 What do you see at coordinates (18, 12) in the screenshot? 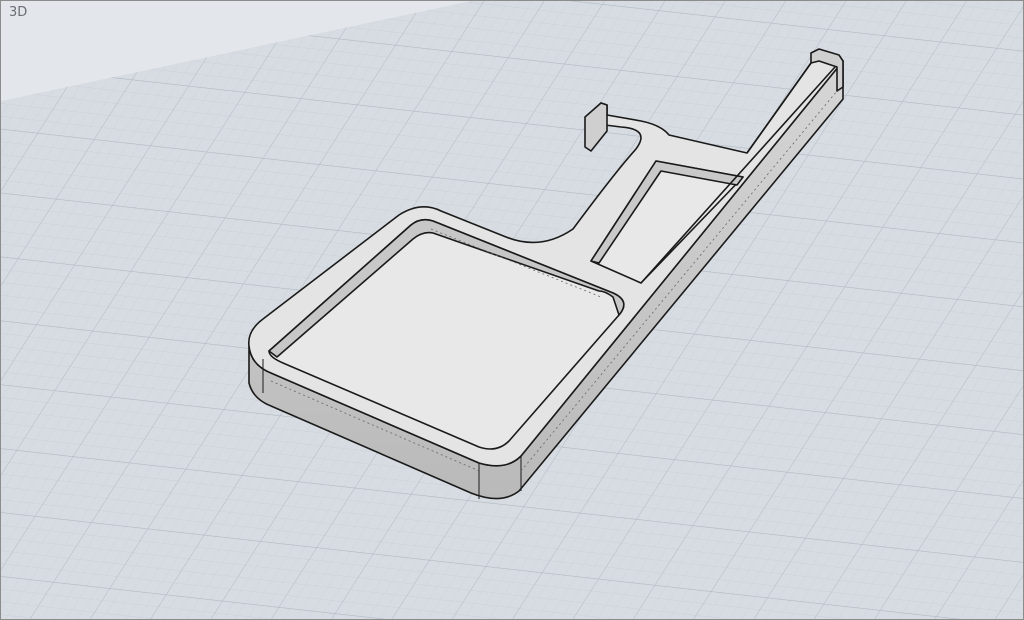
I see `viewport-label: 3D` at bounding box center [18, 12].